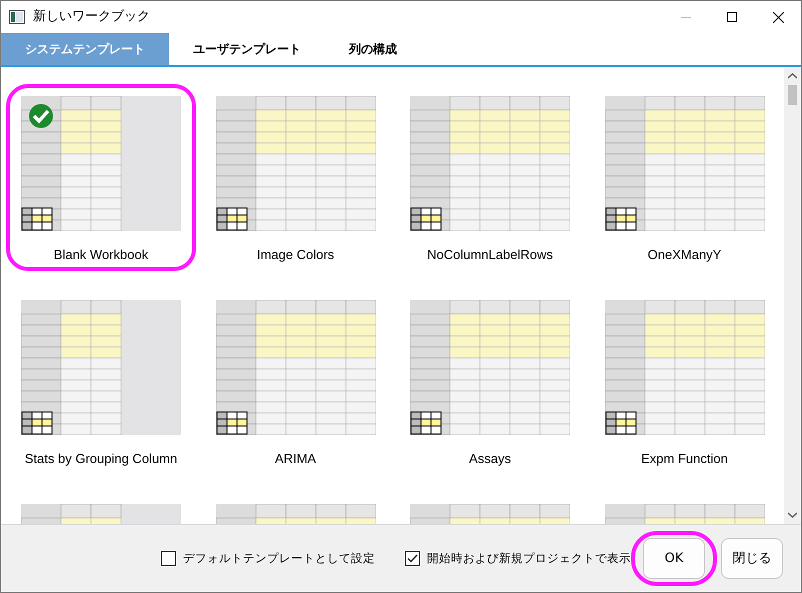 This screenshot has height=593, width=802. I want to click on maximize-icon, so click(732, 17).